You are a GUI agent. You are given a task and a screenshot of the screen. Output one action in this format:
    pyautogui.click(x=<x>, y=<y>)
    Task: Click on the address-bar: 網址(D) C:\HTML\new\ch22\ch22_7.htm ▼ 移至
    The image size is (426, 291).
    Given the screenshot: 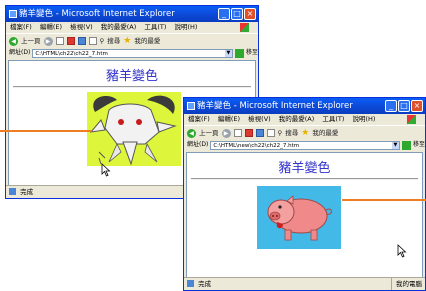 What is the action you would take?
    pyautogui.click(x=304, y=145)
    